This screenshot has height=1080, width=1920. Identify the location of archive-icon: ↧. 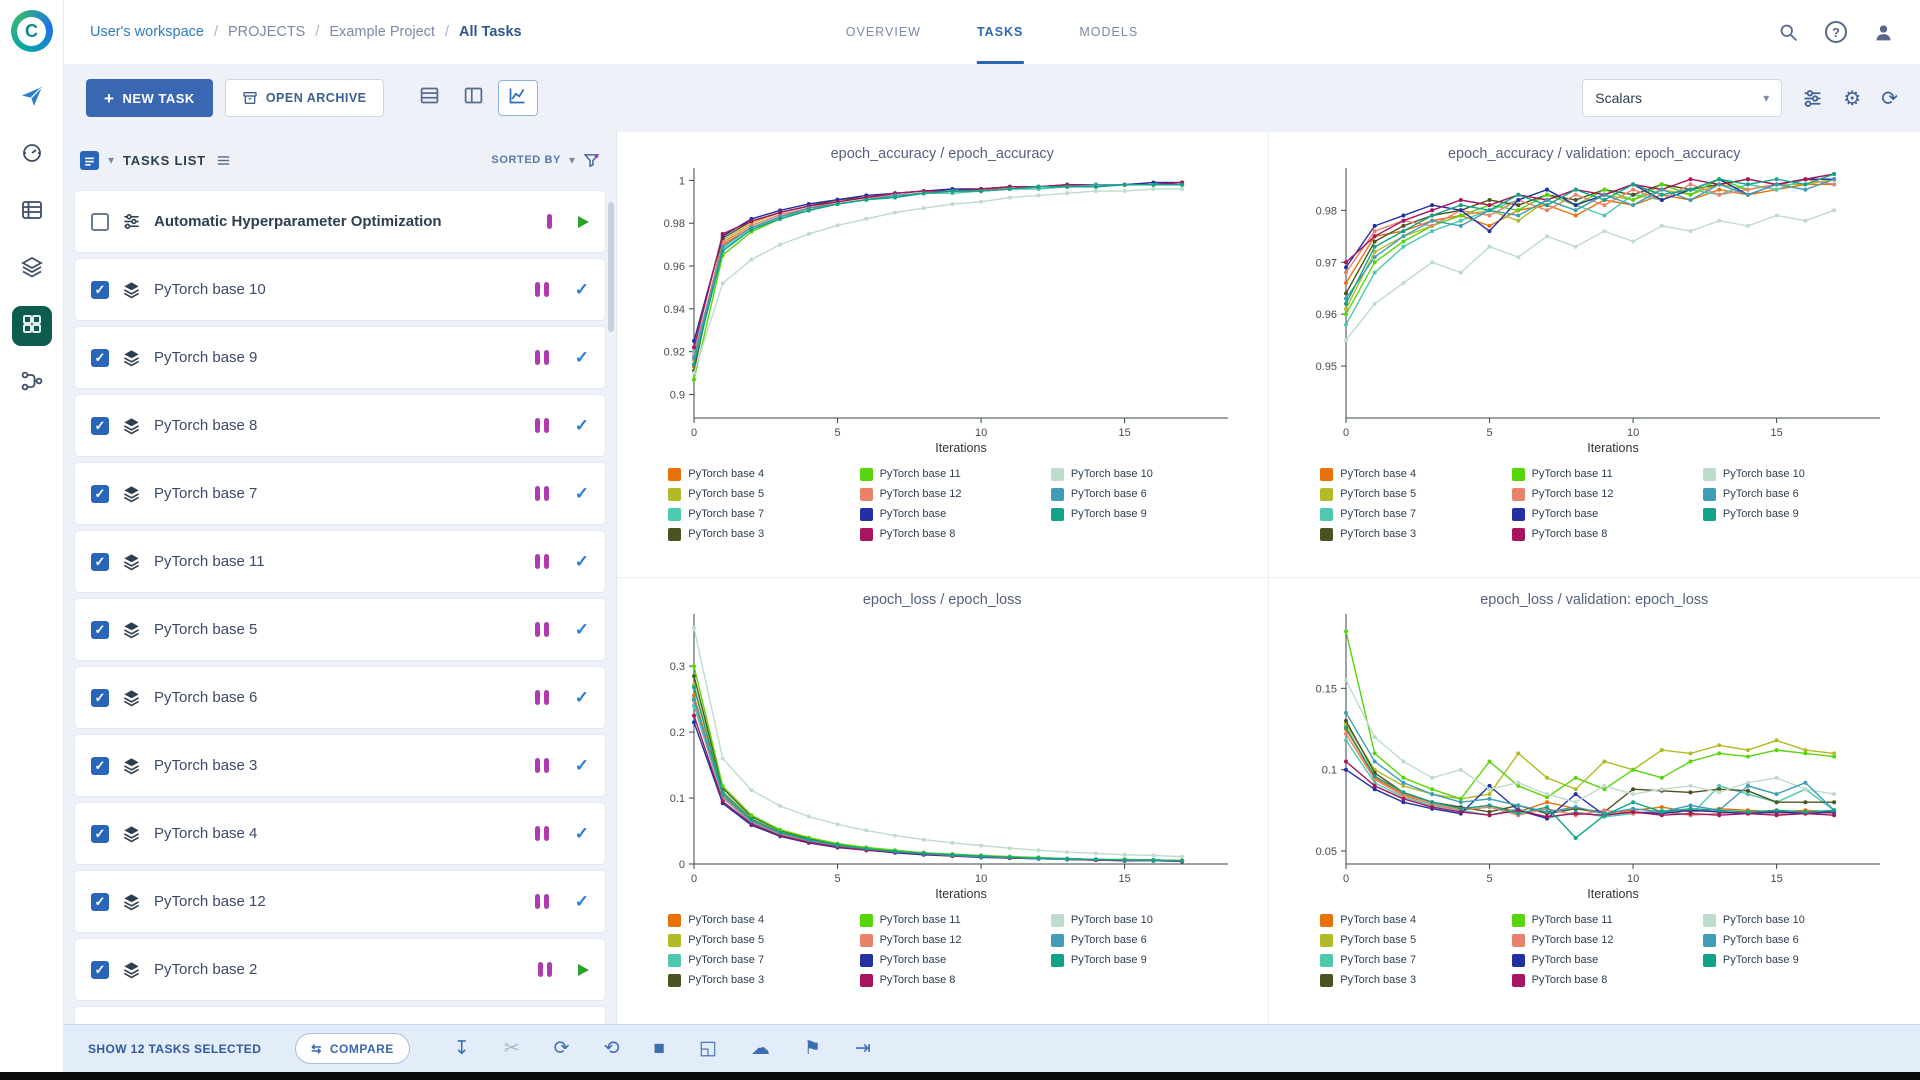
(462, 1048).